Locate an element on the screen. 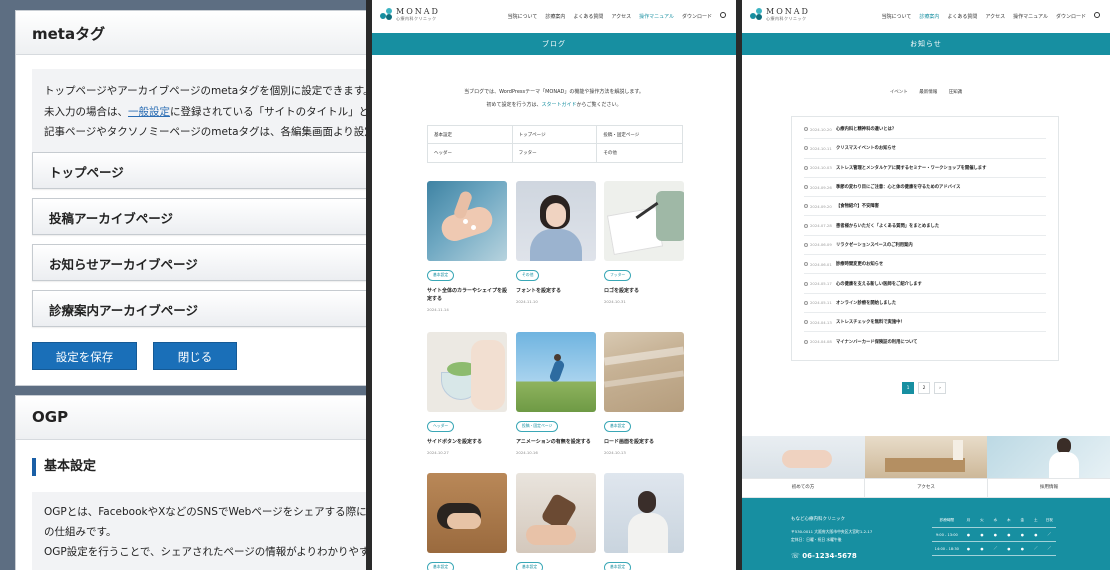 The width and height of the screenshot is (1110, 570). post-card: その他 フォントを設定する 2024.11.10 is located at coordinates (556, 242).